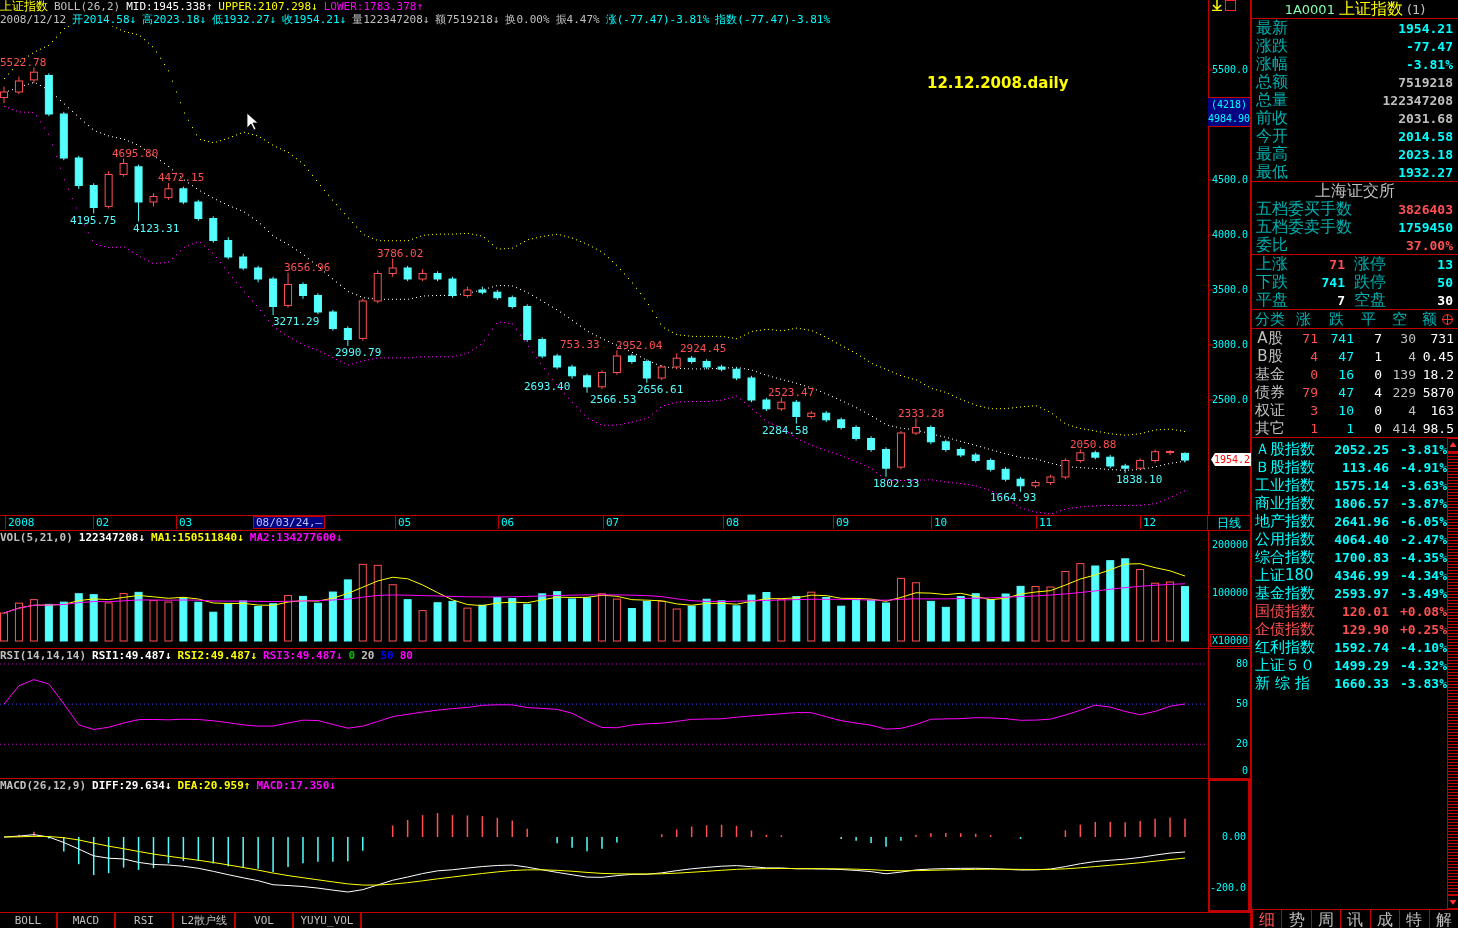 The width and height of the screenshot is (1458, 928). Describe the element at coordinates (1365, 629) in the screenshot. I see `index-value: 129.90` at that location.